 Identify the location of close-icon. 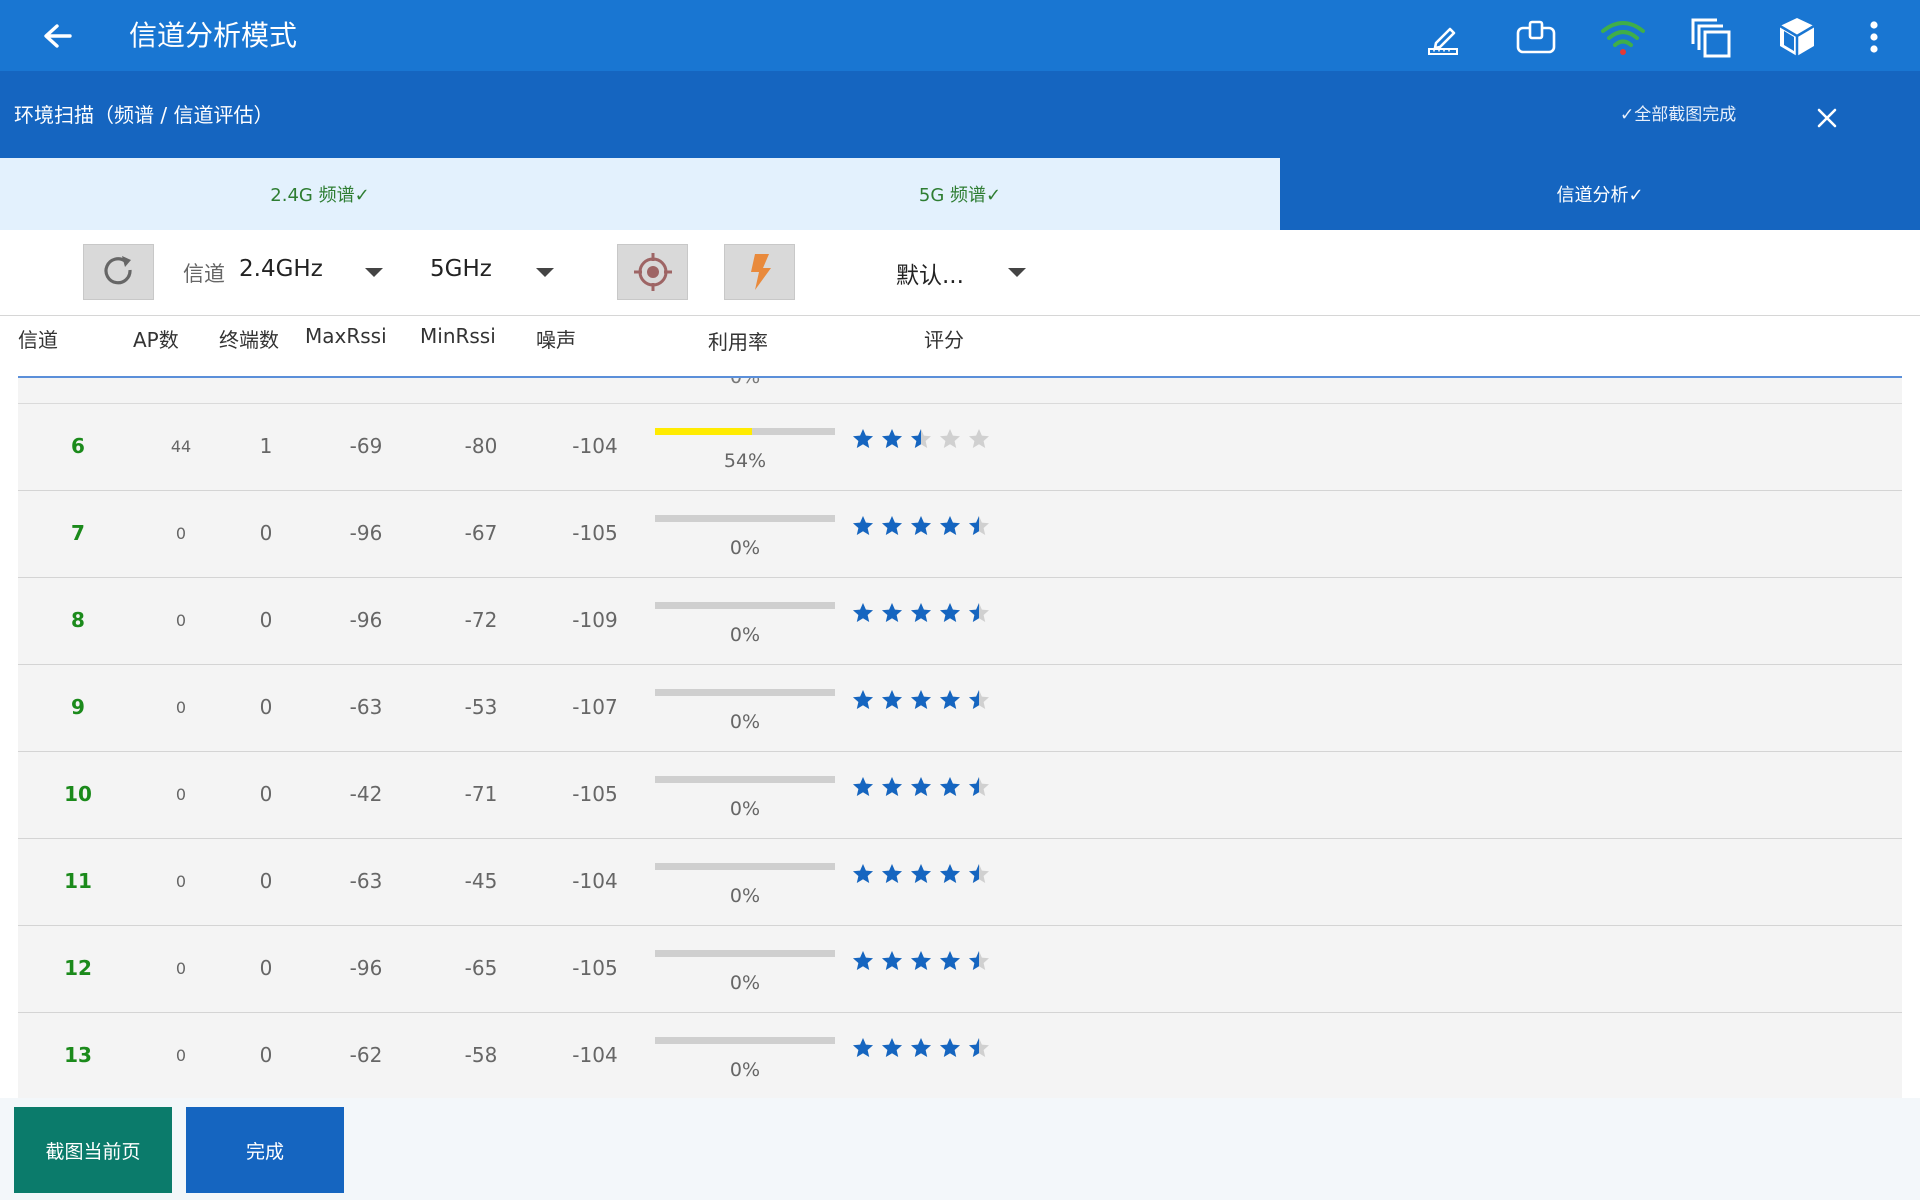
(1827, 118).